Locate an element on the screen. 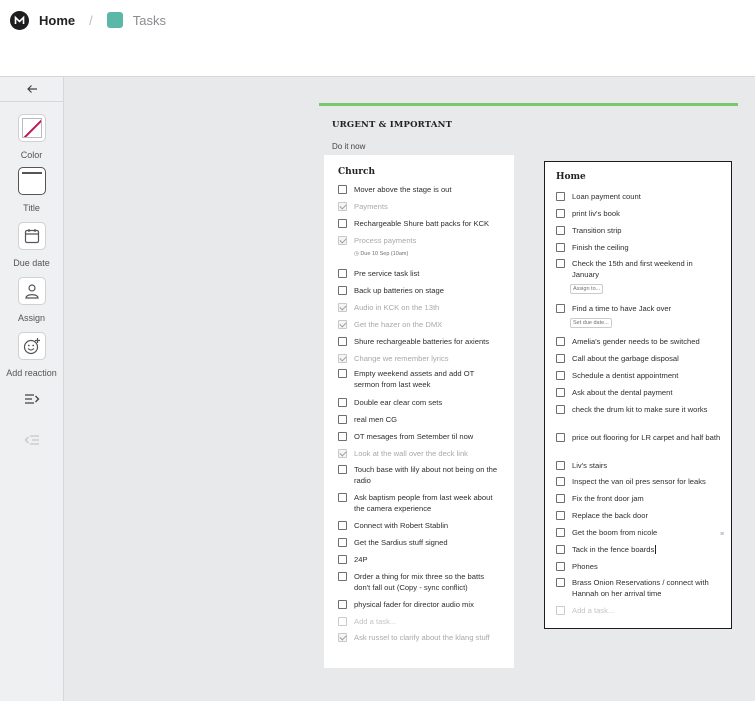 Image resolution: width=755 pixels, height=701 pixels. task-item: Call about the garbage disposal is located at coordinates (638, 358).